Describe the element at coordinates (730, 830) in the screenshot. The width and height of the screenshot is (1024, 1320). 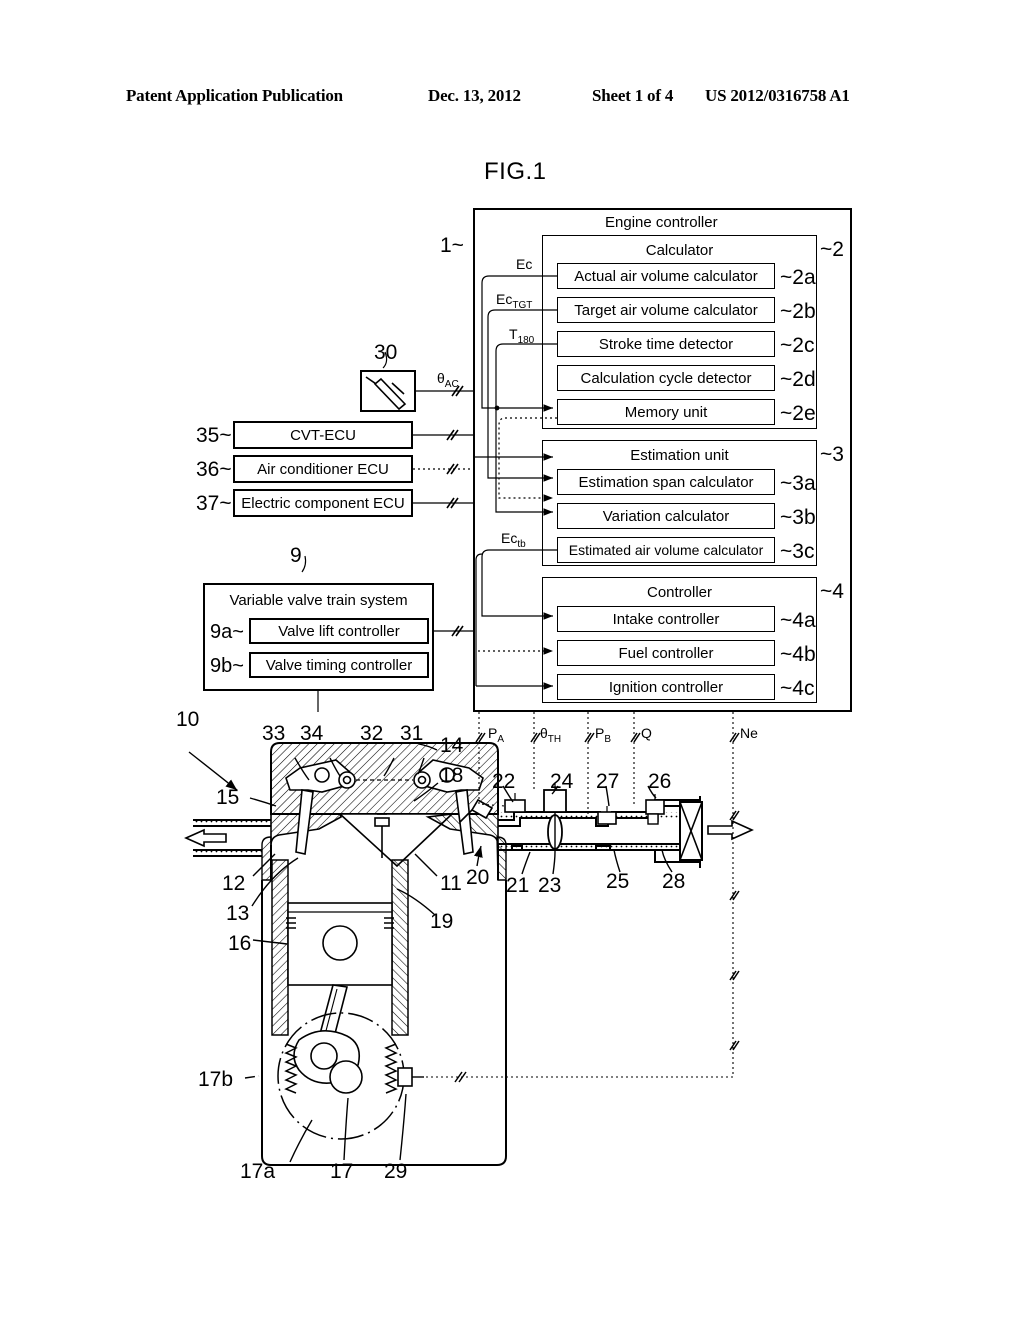
I see `intake-arrow` at that location.